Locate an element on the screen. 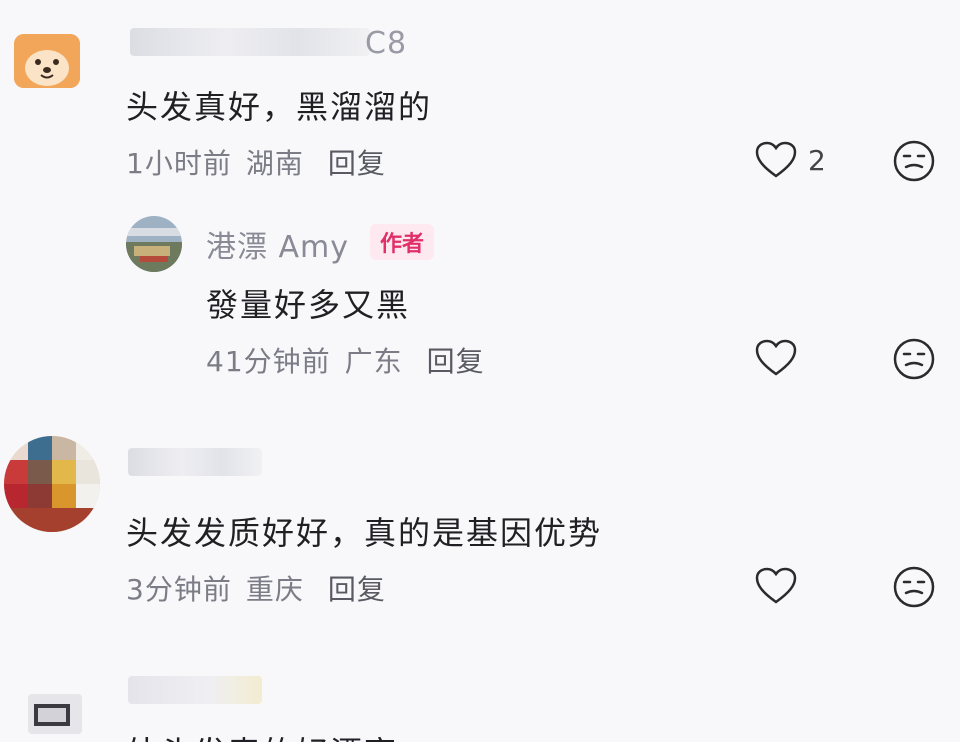 This screenshot has height=742, width=960. author-username: 港漂 Amy is located at coordinates (277, 244).